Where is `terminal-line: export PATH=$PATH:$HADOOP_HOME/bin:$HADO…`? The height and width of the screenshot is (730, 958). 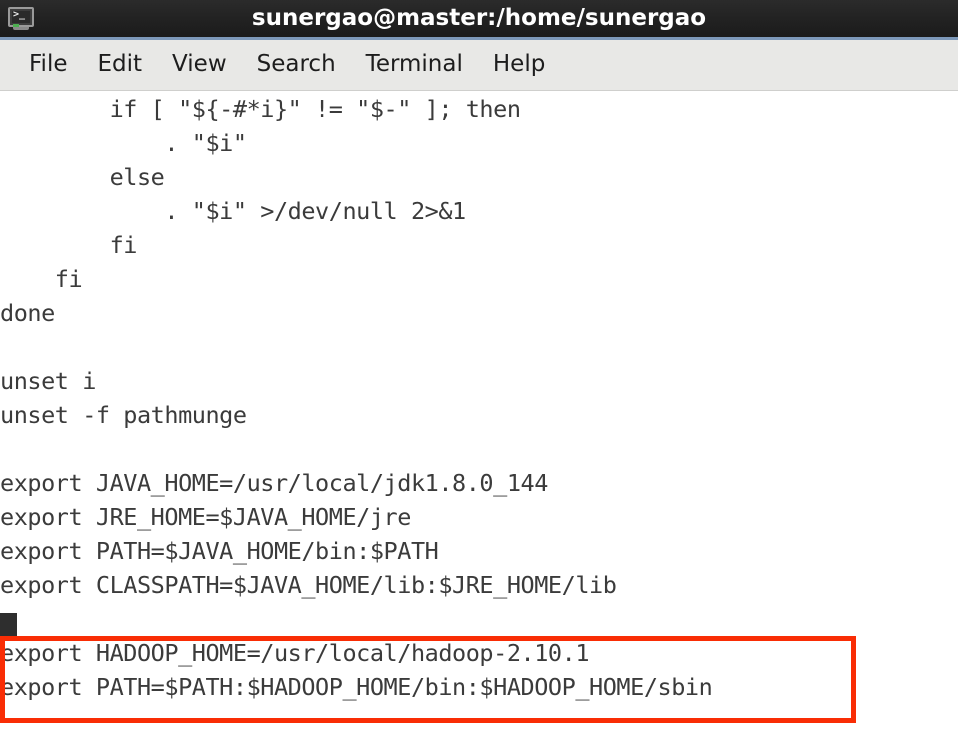 terminal-line: export PATH=$PATH:$HADOOP_HOME/bin:$HADO… is located at coordinates (356, 687).